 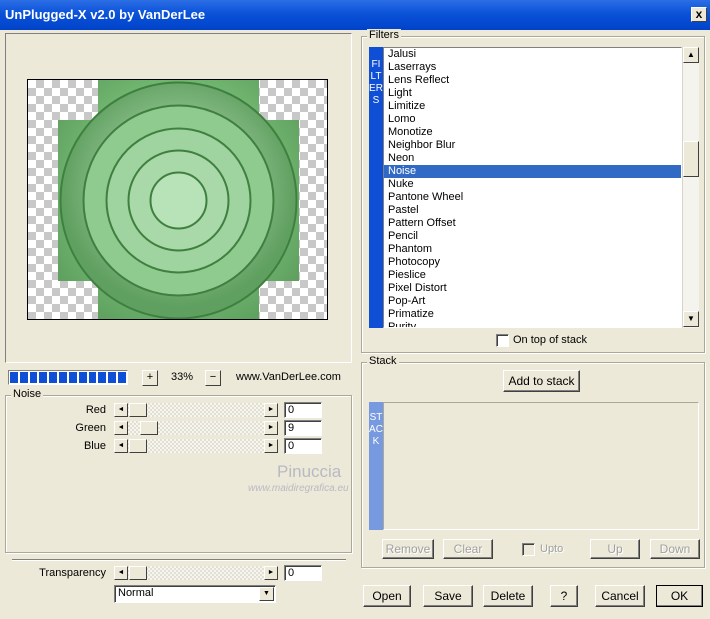 What do you see at coordinates (355, 15) in the screenshot?
I see `title-bar: UnPlugged-X v2.0 by VanDerLee x` at bounding box center [355, 15].